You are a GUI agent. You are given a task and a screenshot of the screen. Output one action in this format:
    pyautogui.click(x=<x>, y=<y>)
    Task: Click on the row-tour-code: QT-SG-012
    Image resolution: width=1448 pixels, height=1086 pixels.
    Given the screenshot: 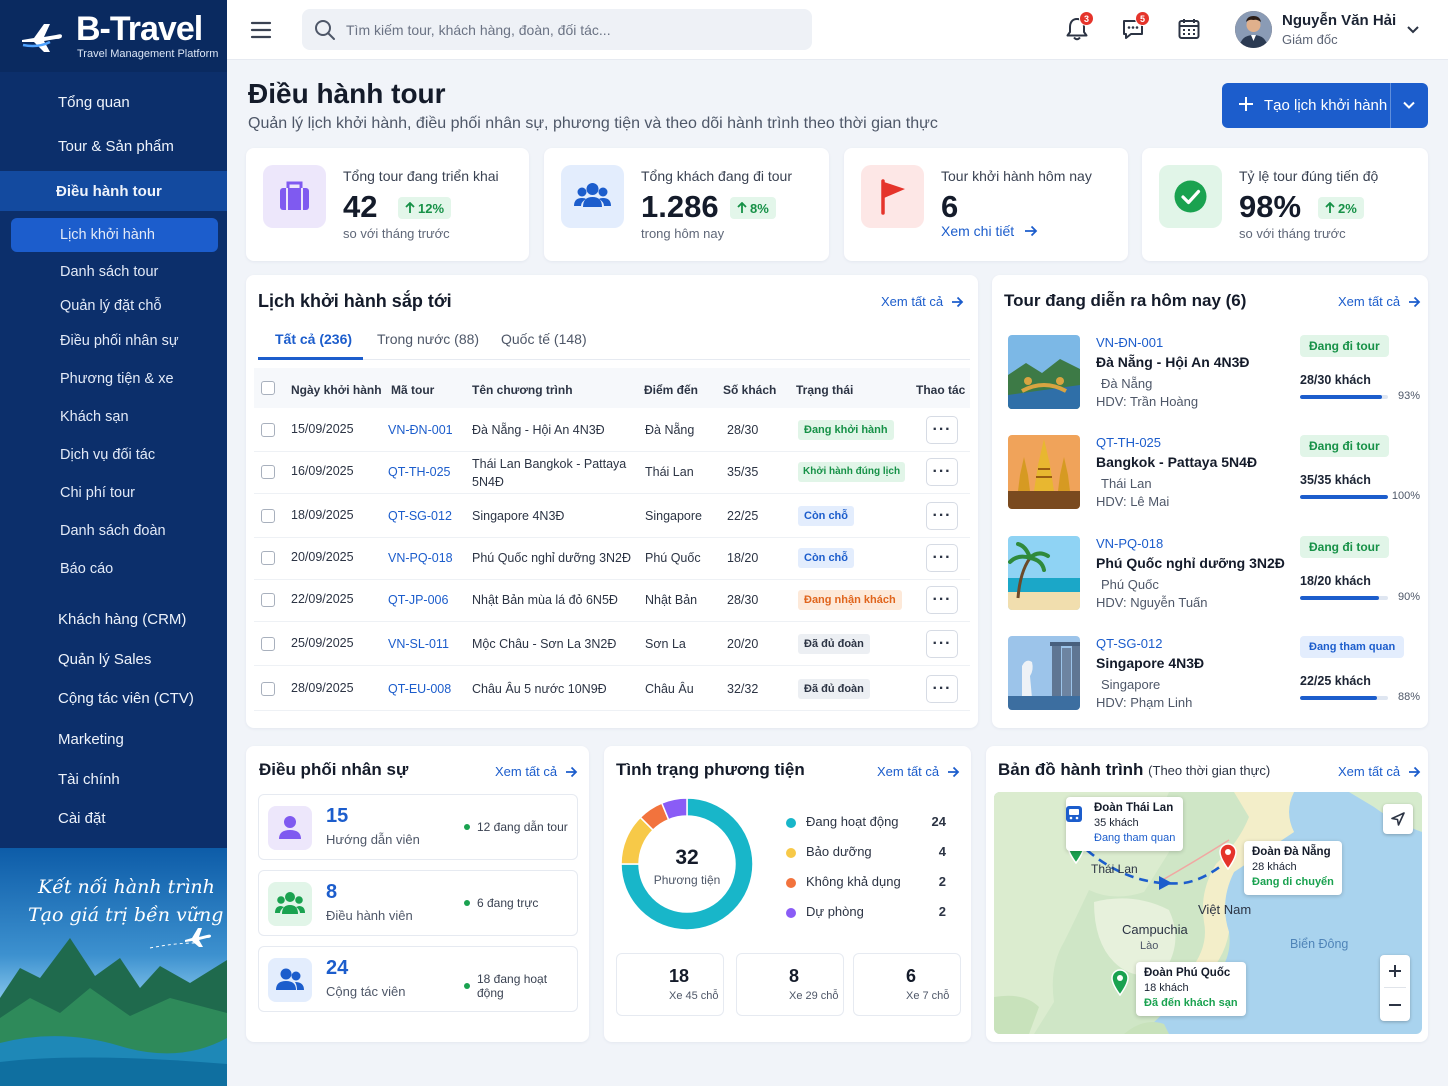 What is the action you would take?
    pyautogui.click(x=420, y=516)
    